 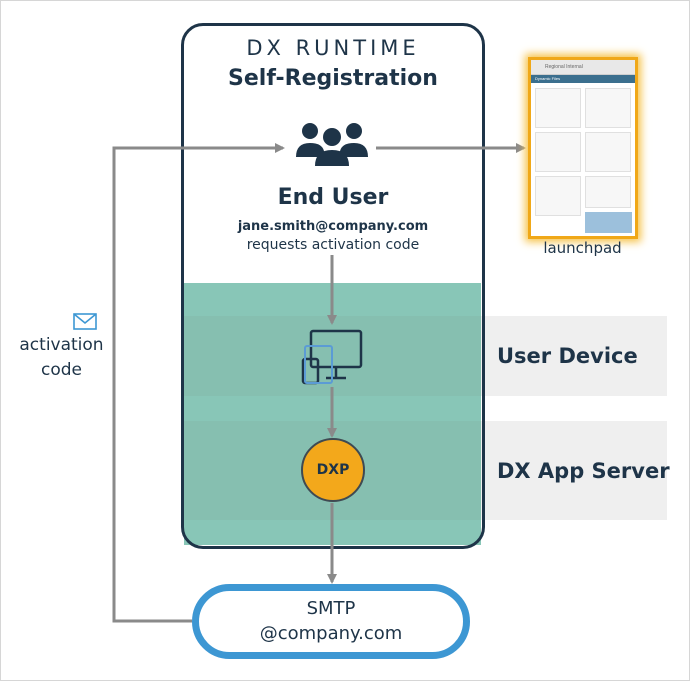 I want to click on launchpad-thumbnail: Regional Internal Dynamic Files, so click(x=583, y=148).